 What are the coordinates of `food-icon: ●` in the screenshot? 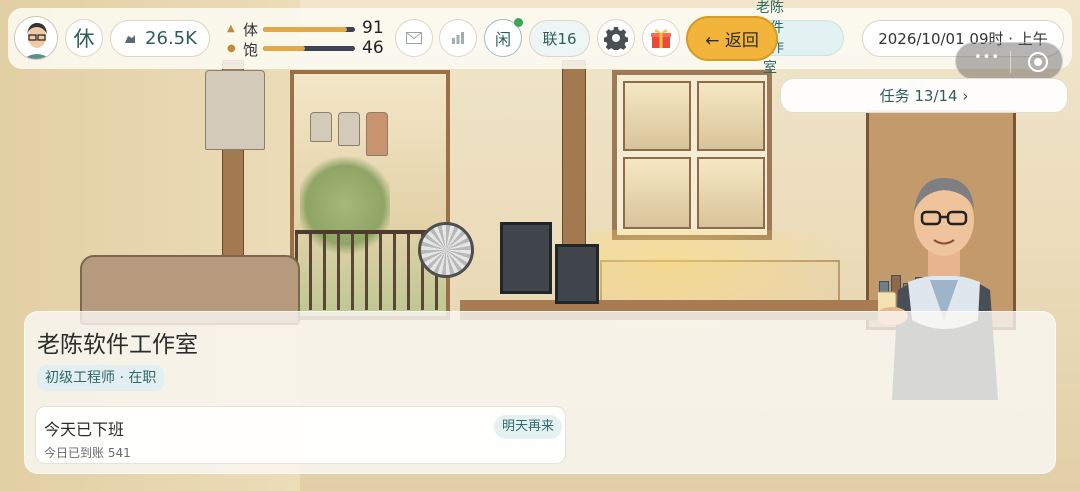 It's located at (231, 48).